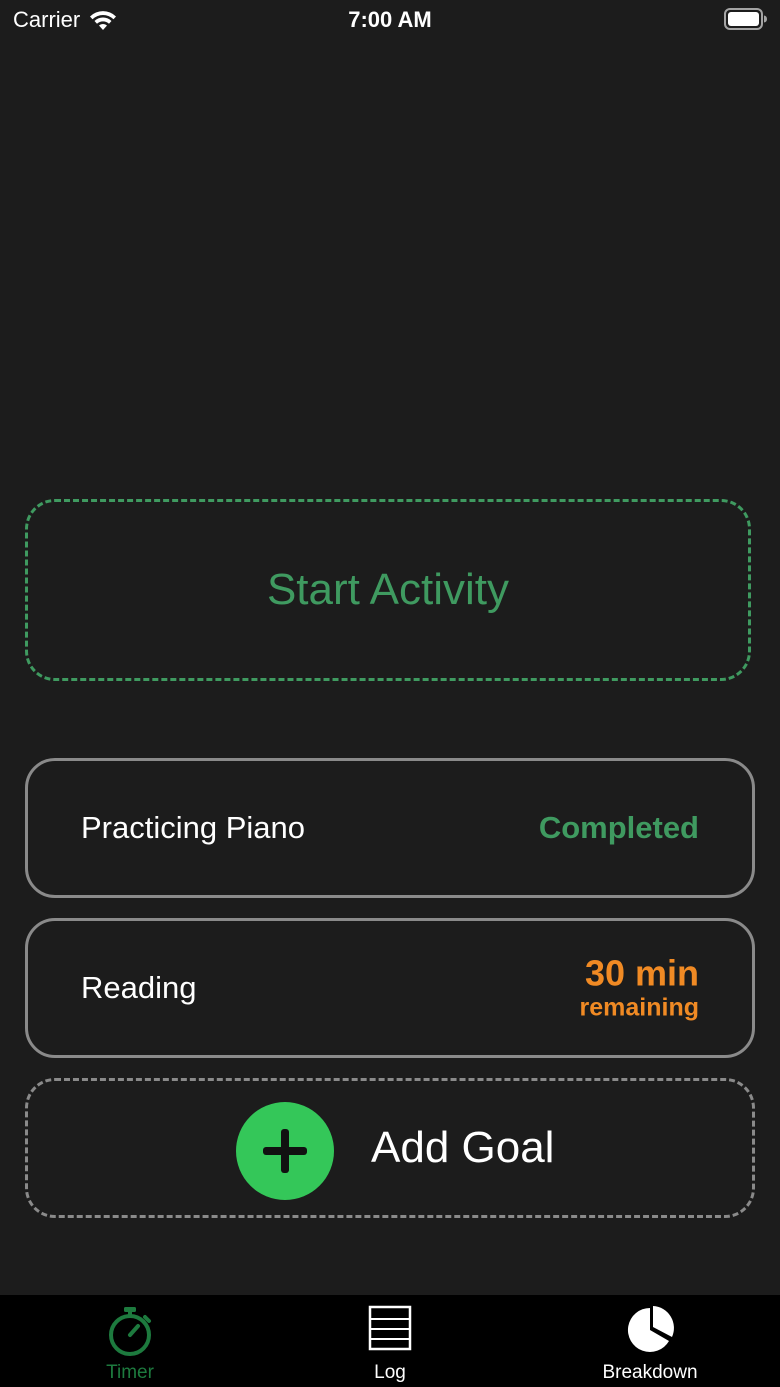 The height and width of the screenshot is (1387, 780). Describe the element at coordinates (285, 1151) in the screenshot. I see `plus-circle-icon` at that location.